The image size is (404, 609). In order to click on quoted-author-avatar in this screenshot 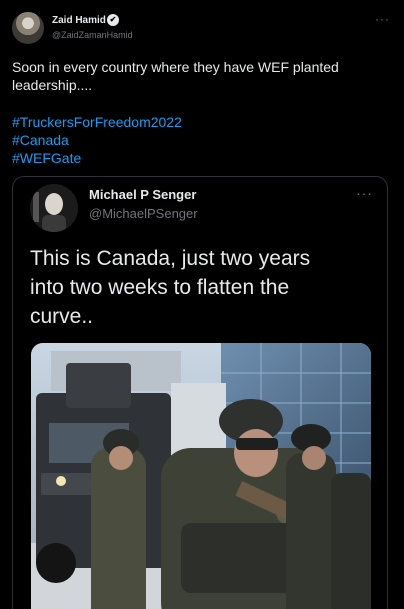, I will do `click(54, 208)`.